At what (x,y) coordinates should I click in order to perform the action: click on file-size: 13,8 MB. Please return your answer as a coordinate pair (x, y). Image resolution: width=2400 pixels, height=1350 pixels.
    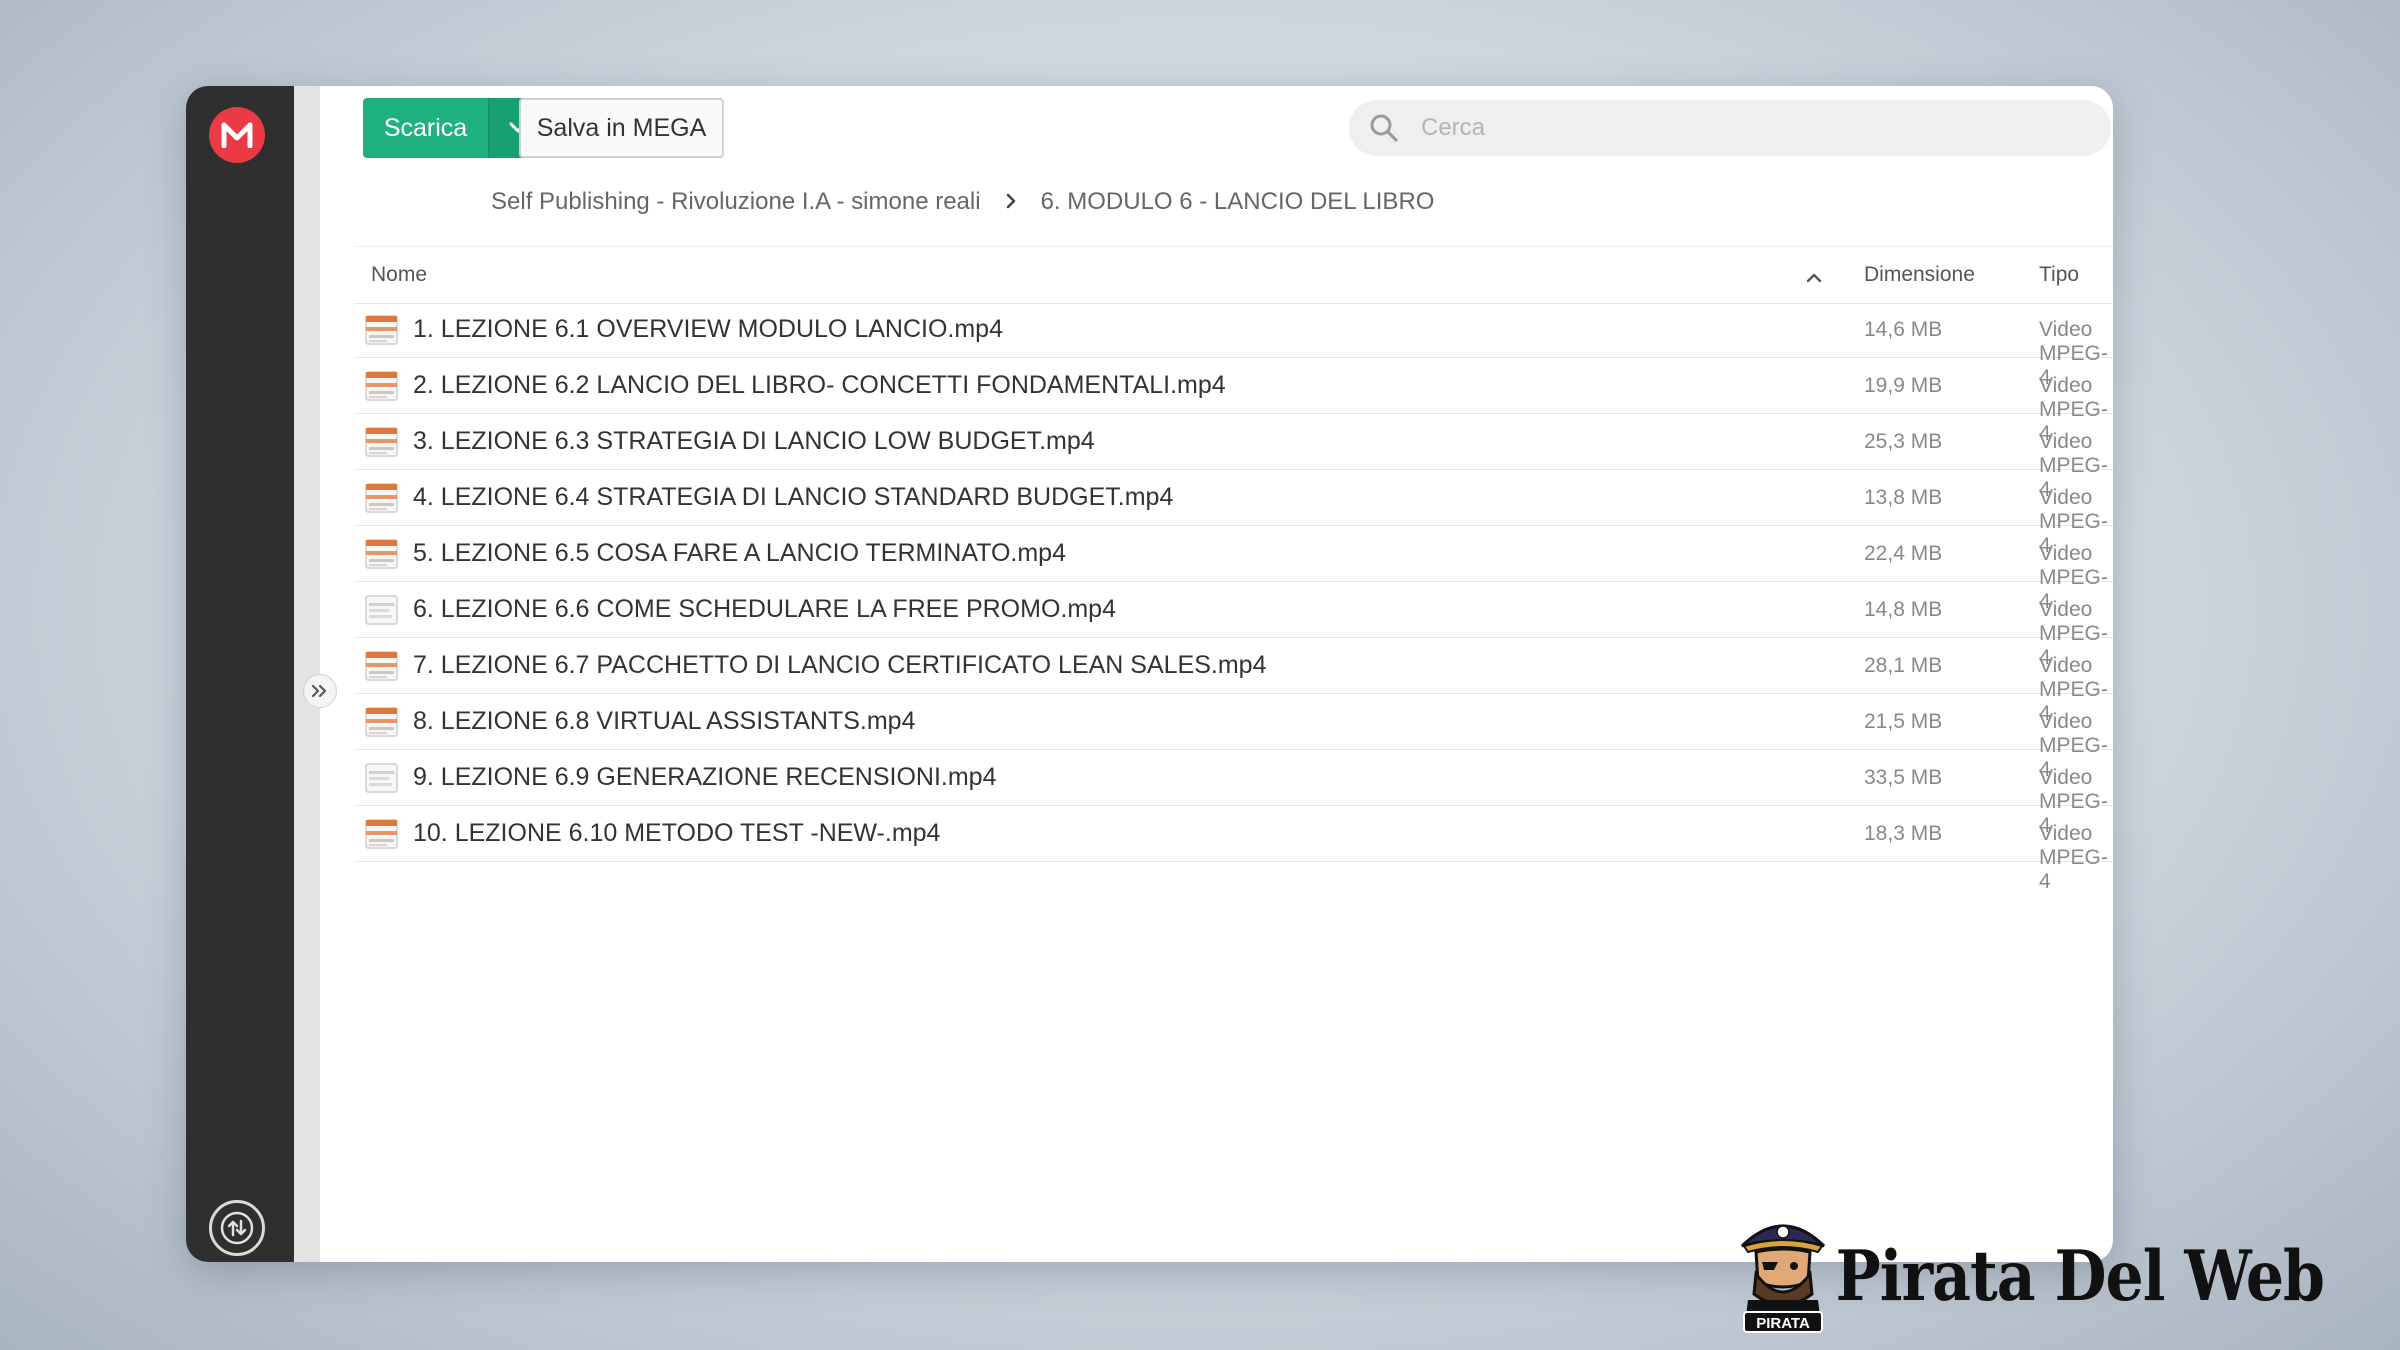
    Looking at the image, I should click on (1903, 497).